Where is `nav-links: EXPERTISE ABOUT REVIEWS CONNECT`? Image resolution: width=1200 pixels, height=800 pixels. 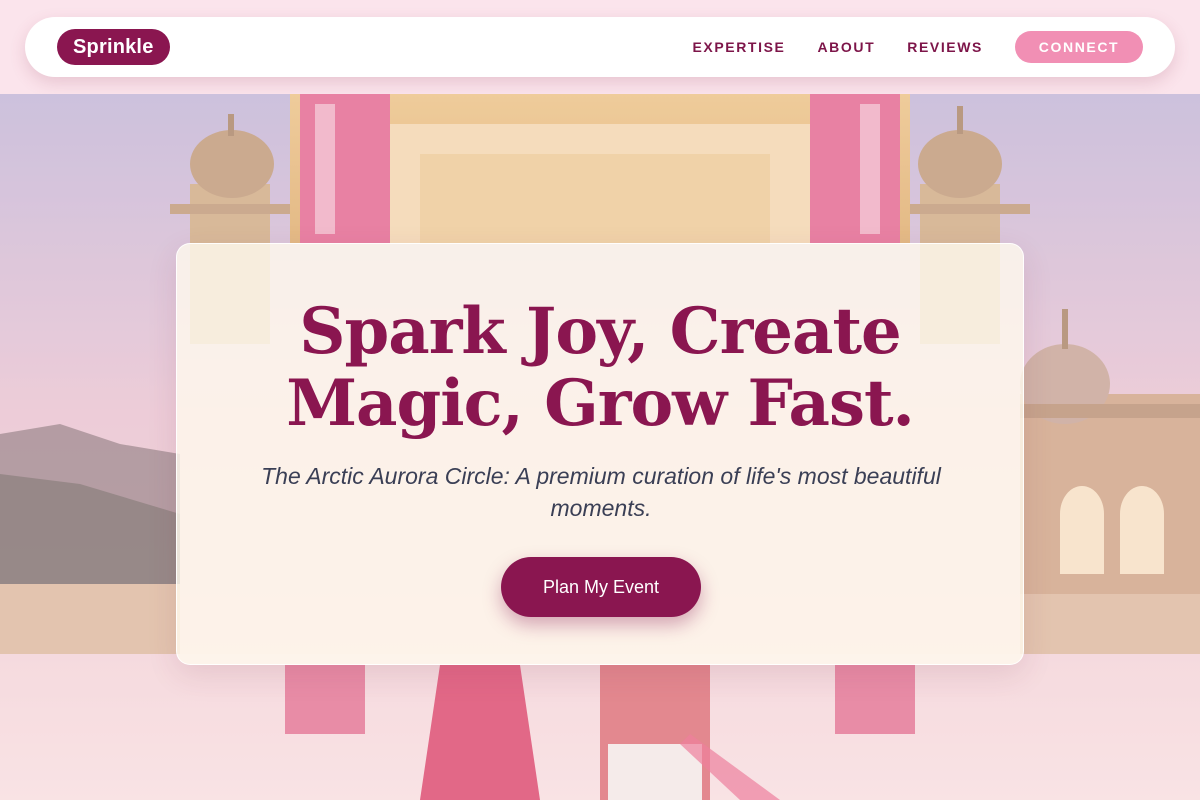 nav-links: EXPERTISE ABOUT REVIEWS CONNECT is located at coordinates (901, 47).